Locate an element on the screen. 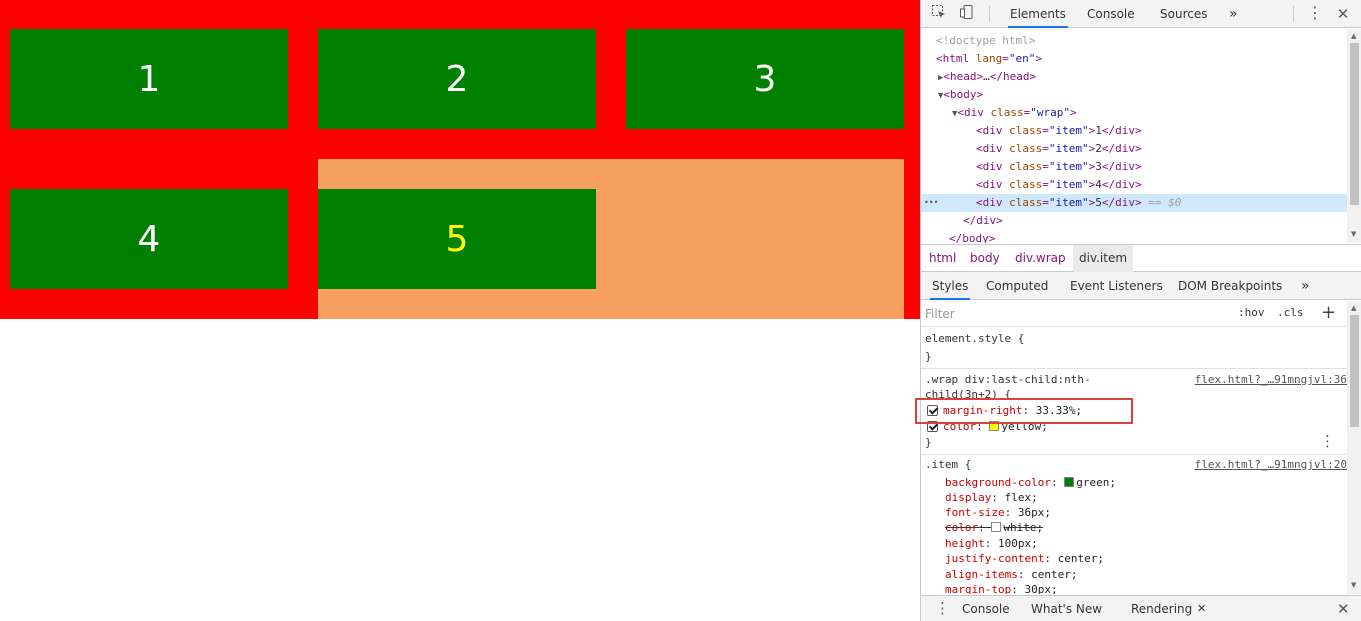 The width and height of the screenshot is (1361, 621). toolbar-divider is located at coordinates (989, 14).